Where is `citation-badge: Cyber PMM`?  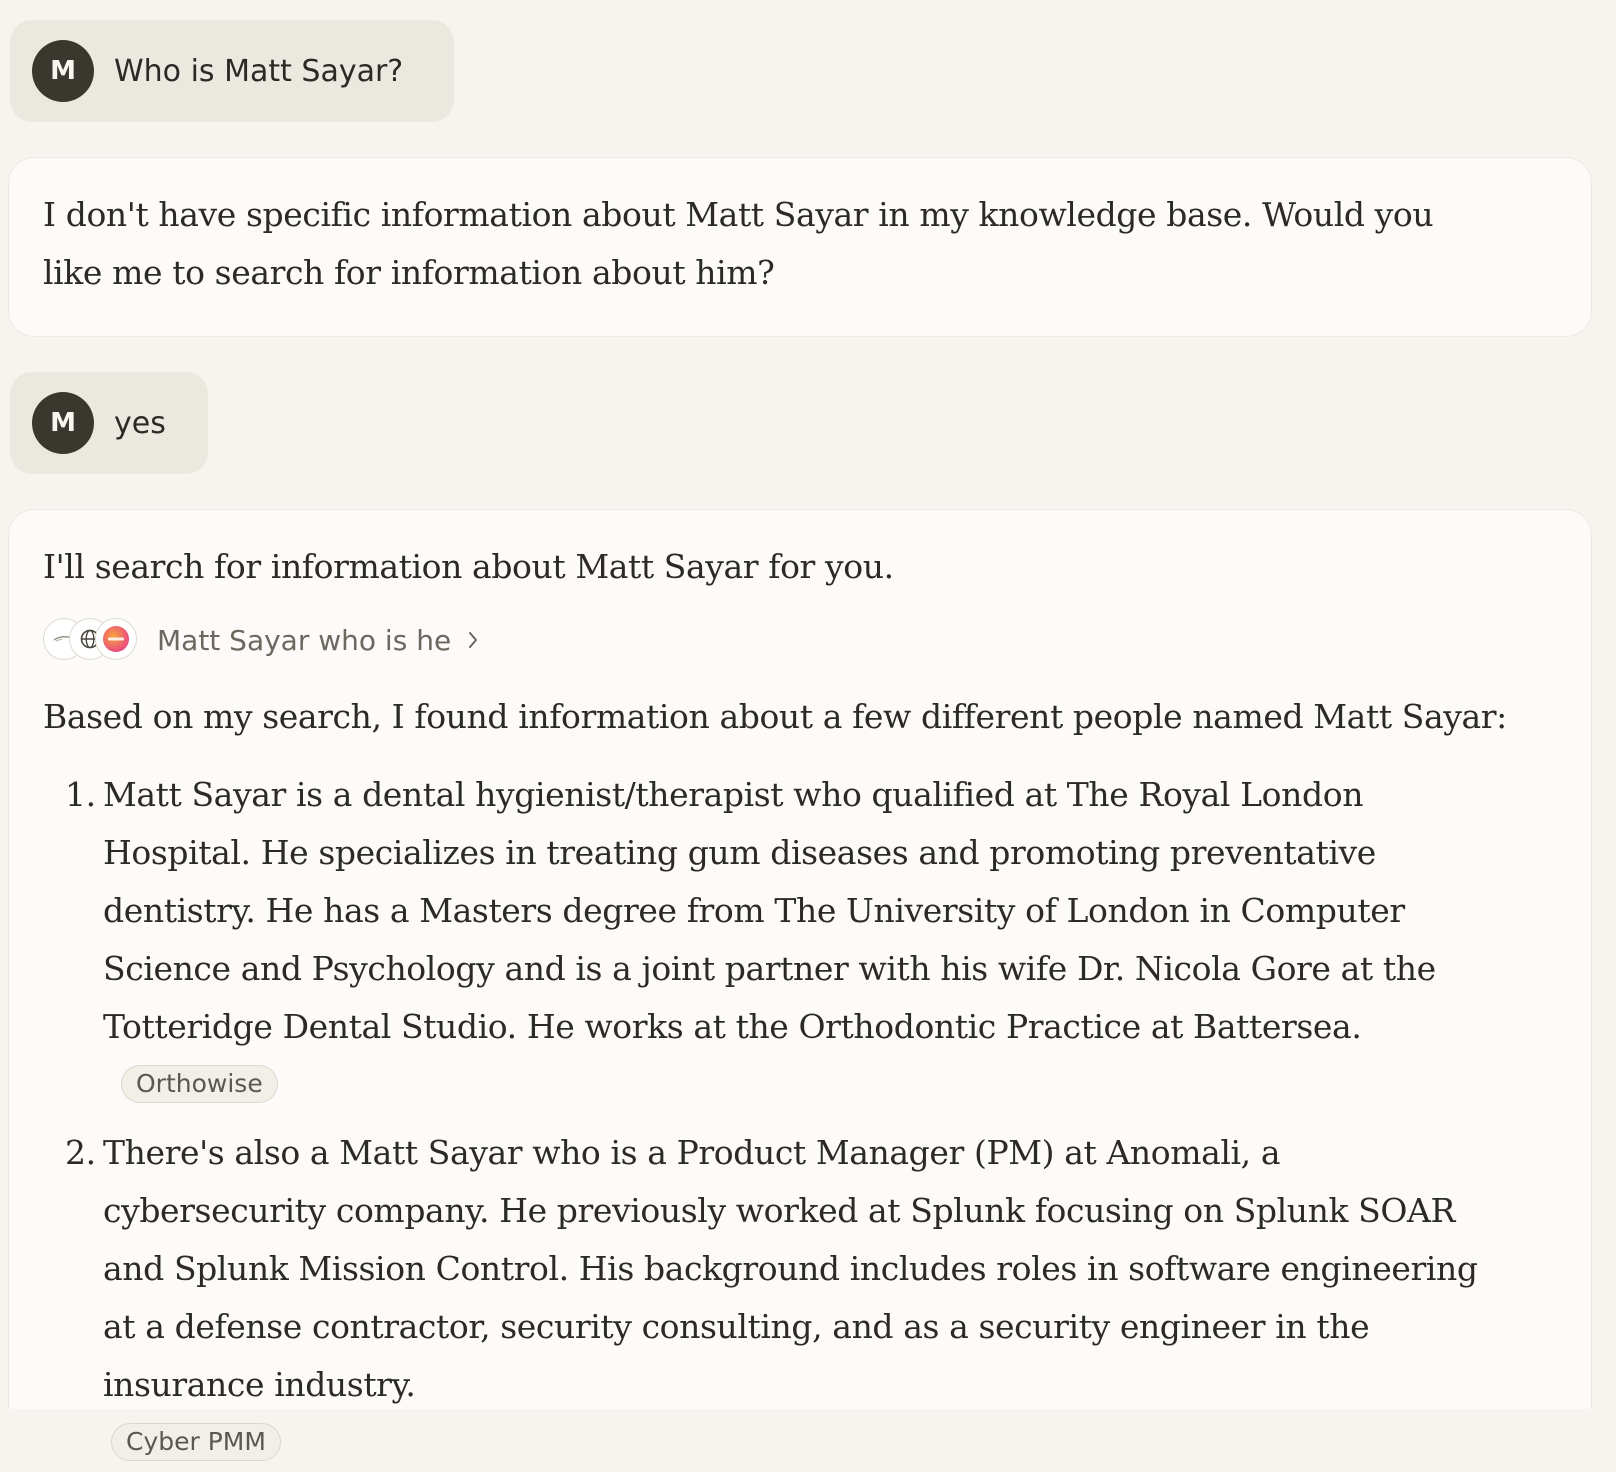
citation-badge: Cyber PMM is located at coordinates (196, 1442).